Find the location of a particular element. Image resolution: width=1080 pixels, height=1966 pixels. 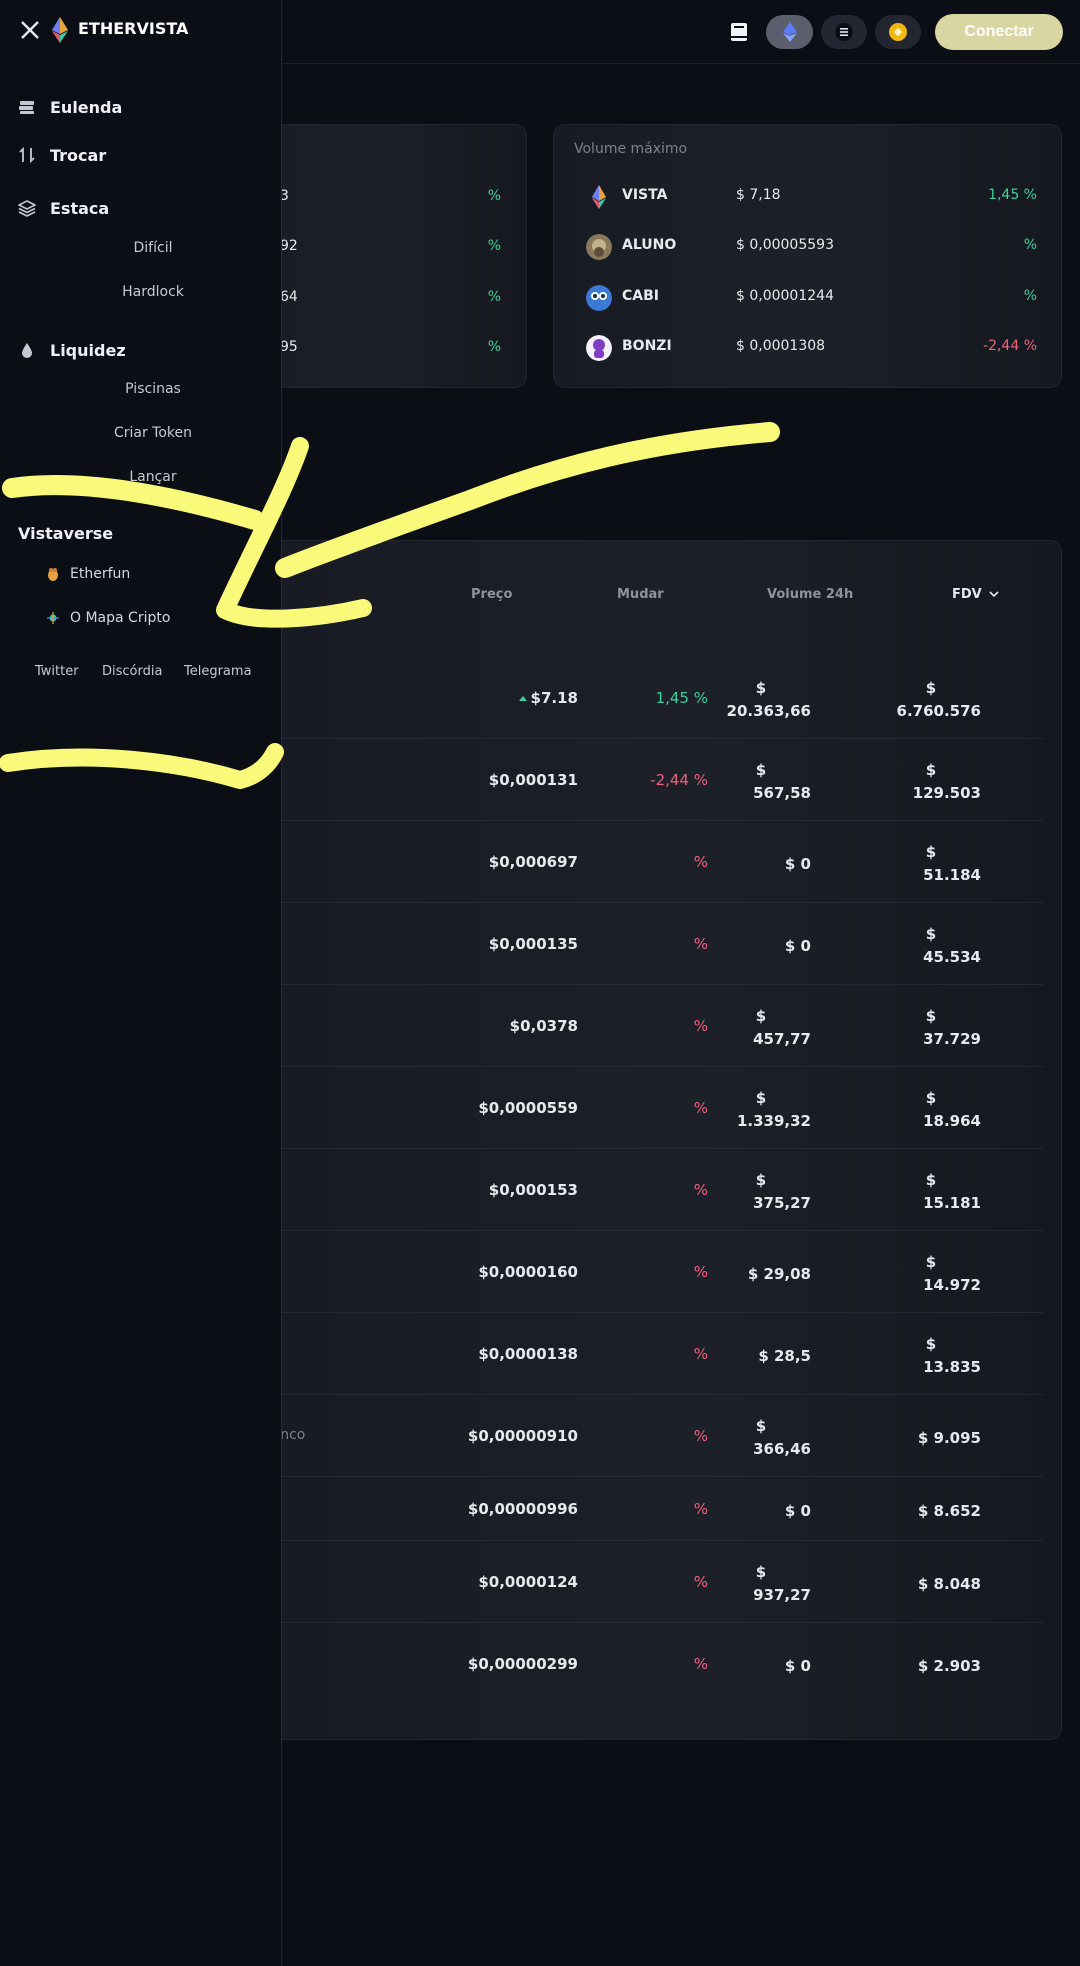

token-price-value: $7.18 is located at coordinates (554, 698).